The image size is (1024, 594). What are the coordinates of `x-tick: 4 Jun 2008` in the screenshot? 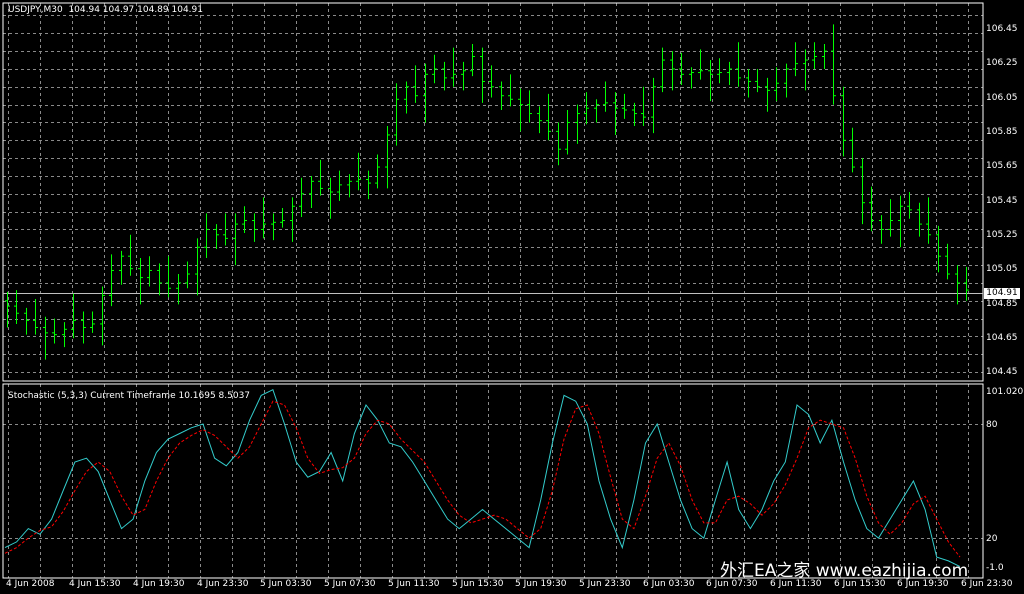 It's located at (30, 584).